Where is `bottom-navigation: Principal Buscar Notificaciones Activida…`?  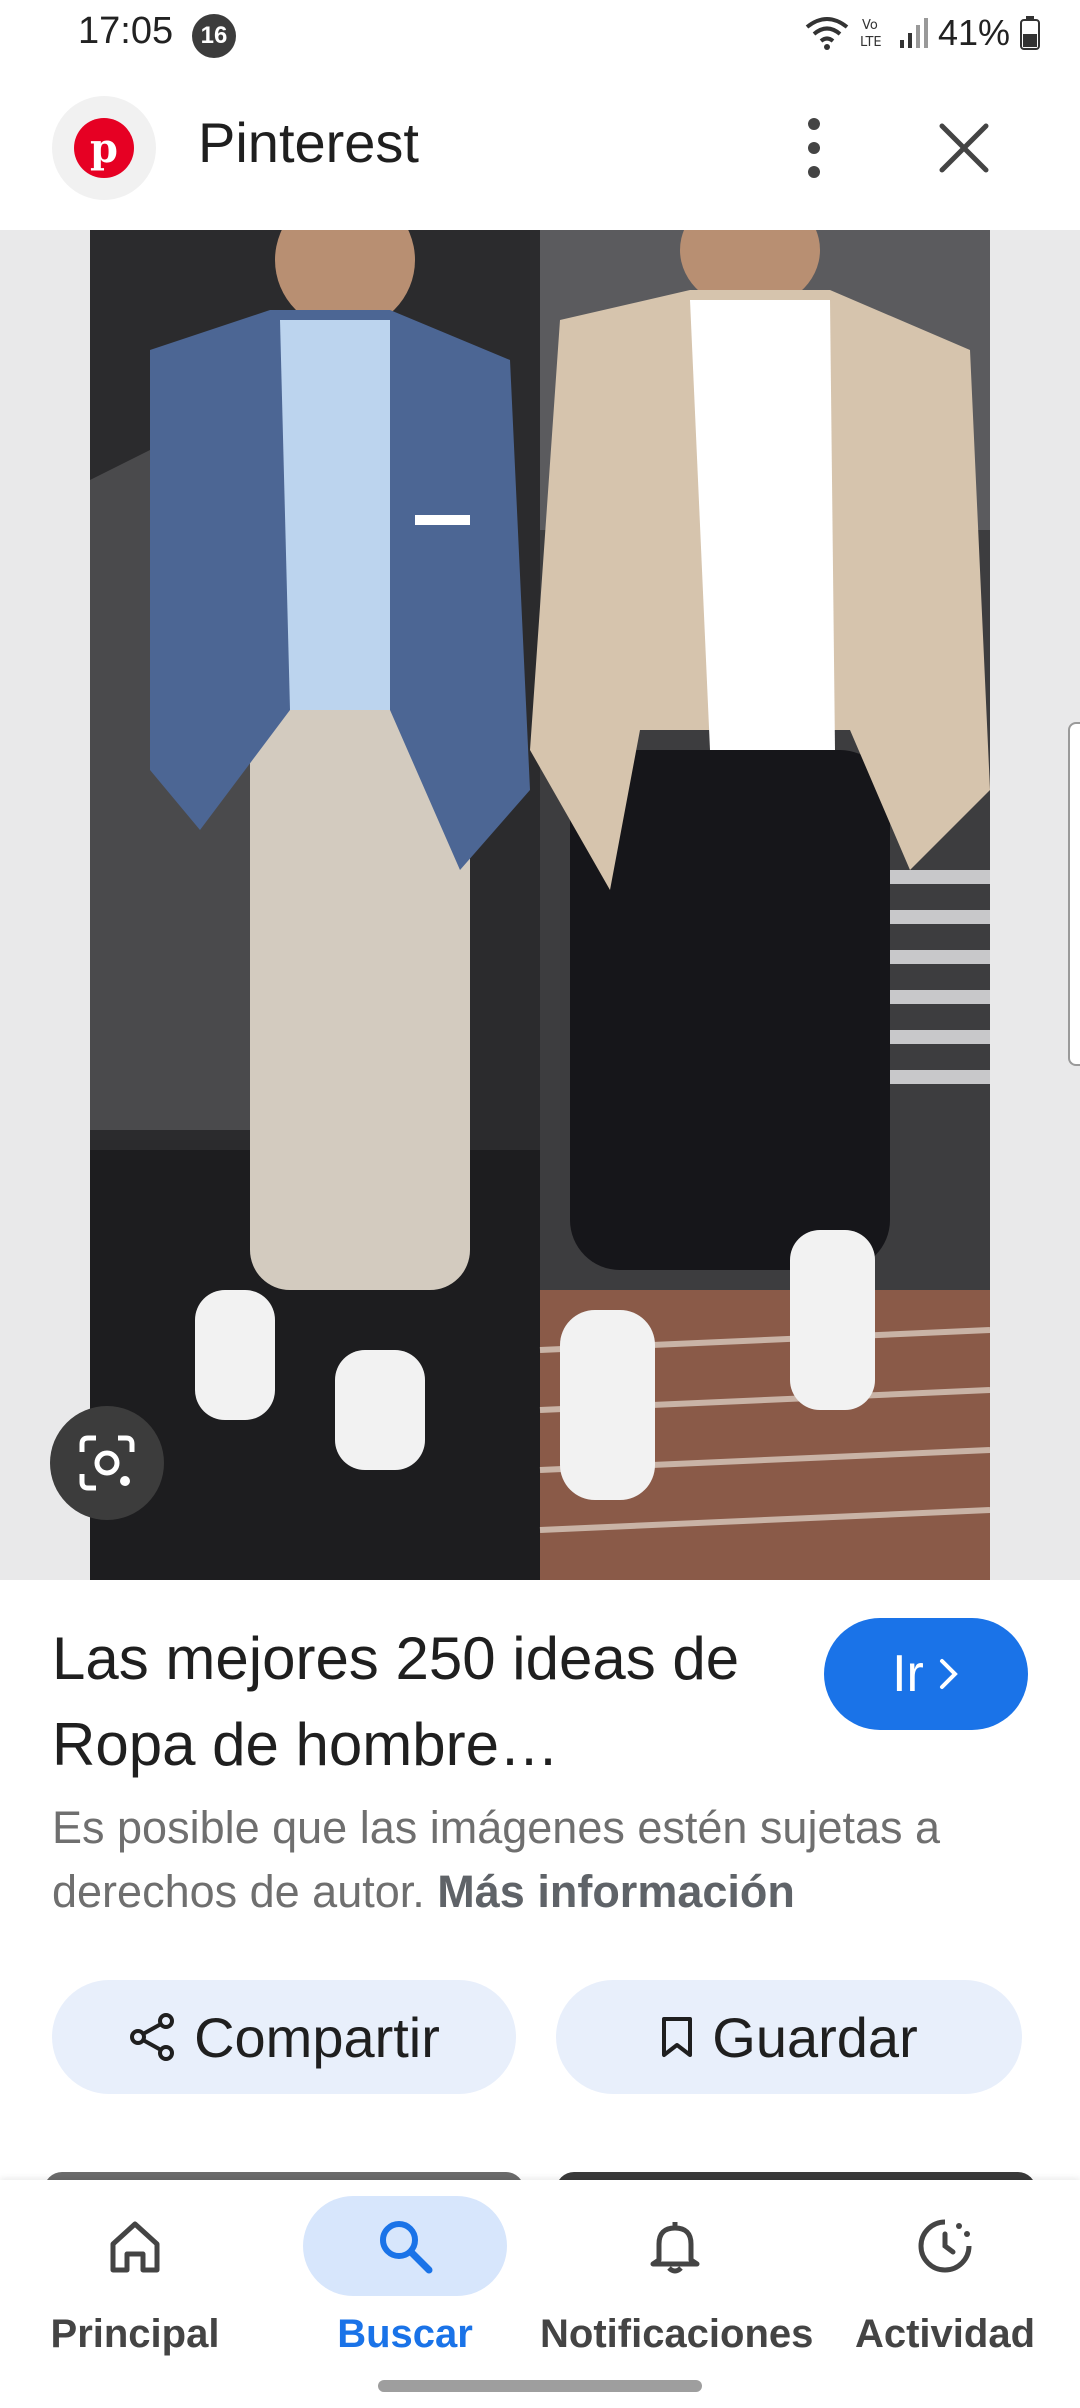 bottom-navigation: Principal Buscar Notificaciones Activida… is located at coordinates (540, 2294).